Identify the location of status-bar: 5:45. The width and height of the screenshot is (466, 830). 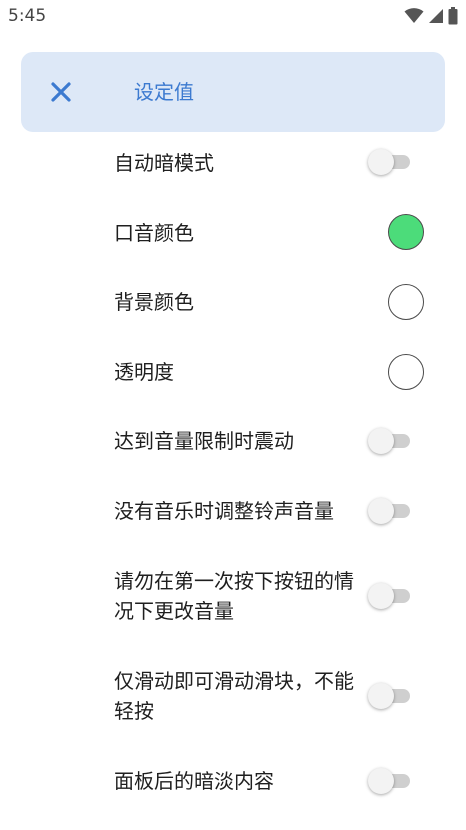
(233, 16).